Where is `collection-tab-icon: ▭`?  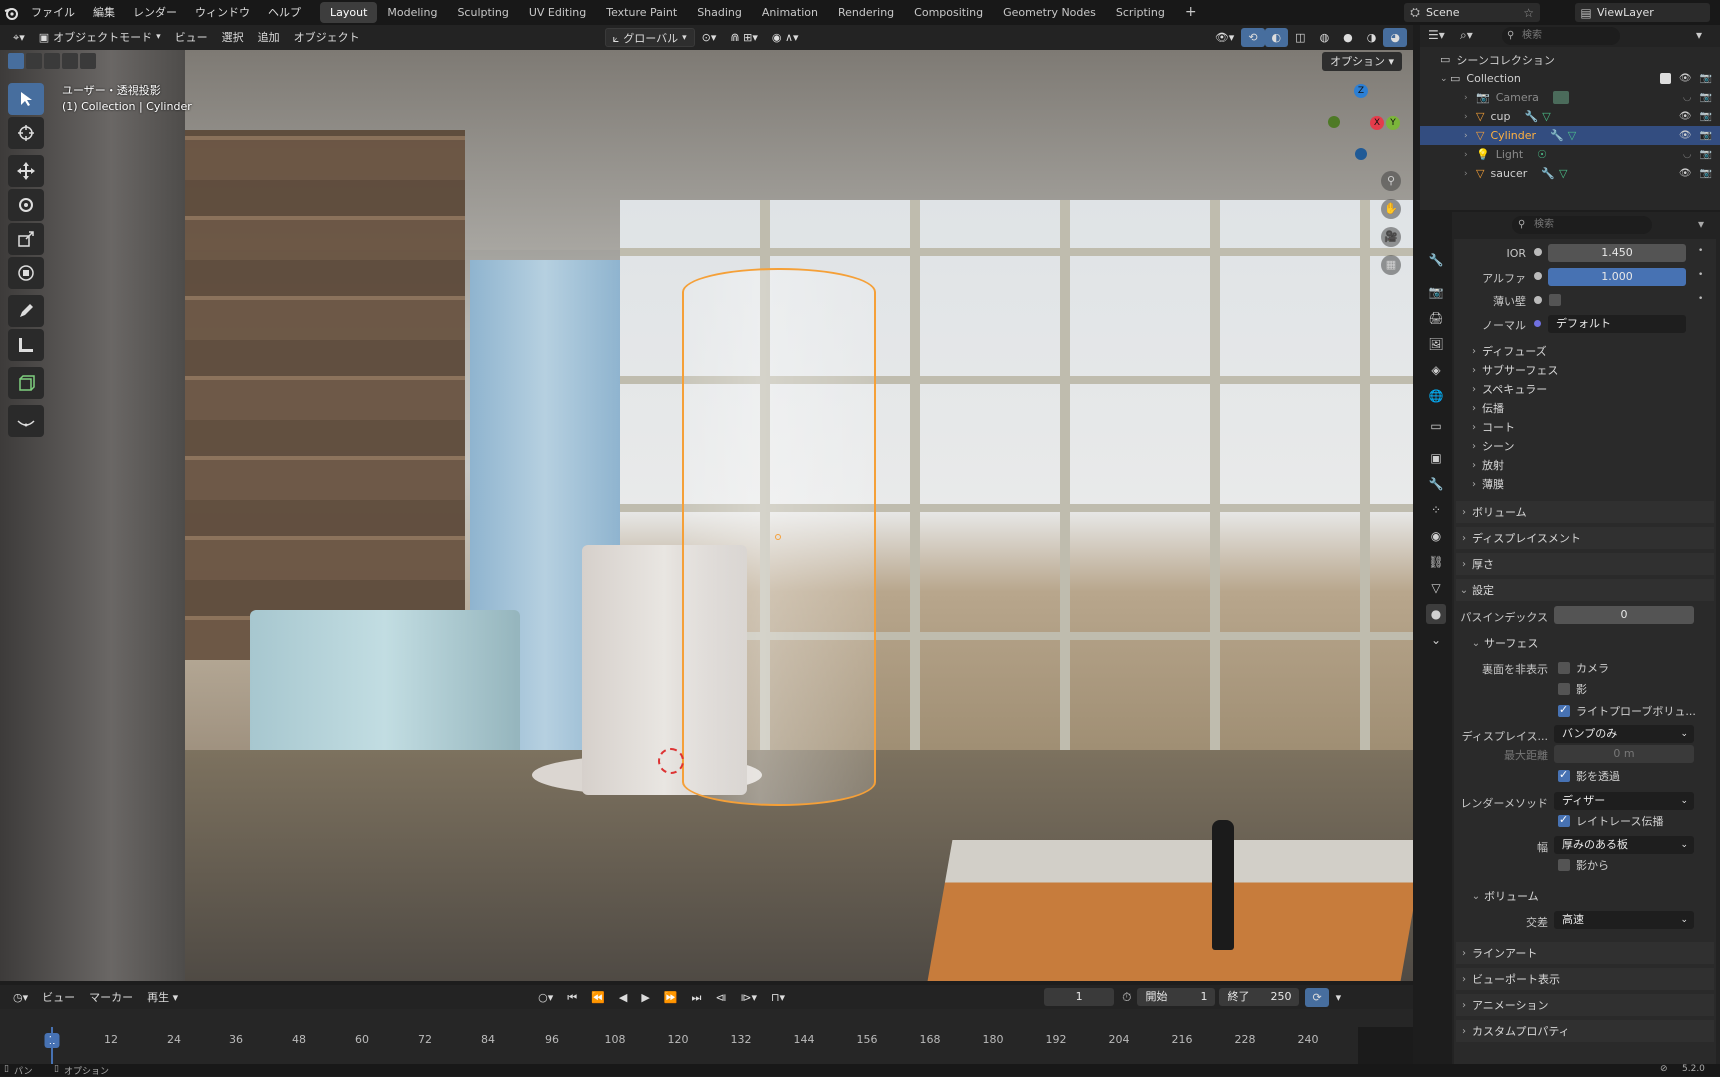 collection-tab-icon: ▭ is located at coordinates (1436, 426).